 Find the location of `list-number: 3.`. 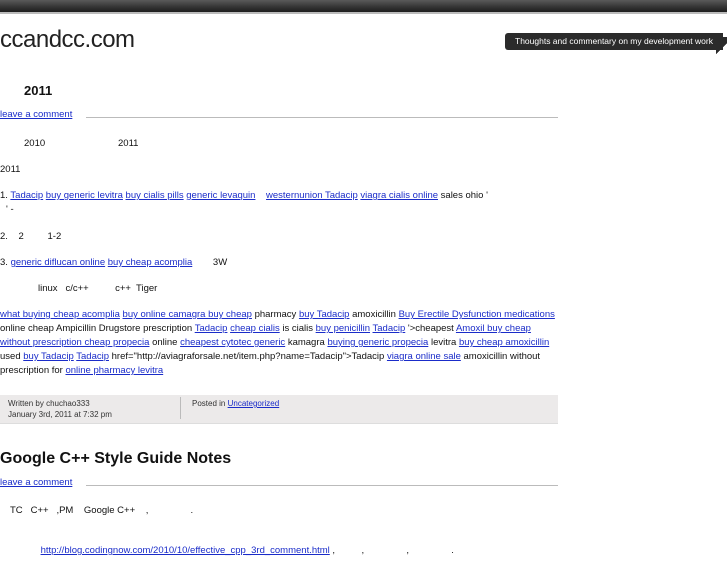

list-number: 3. is located at coordinates (4, 262).